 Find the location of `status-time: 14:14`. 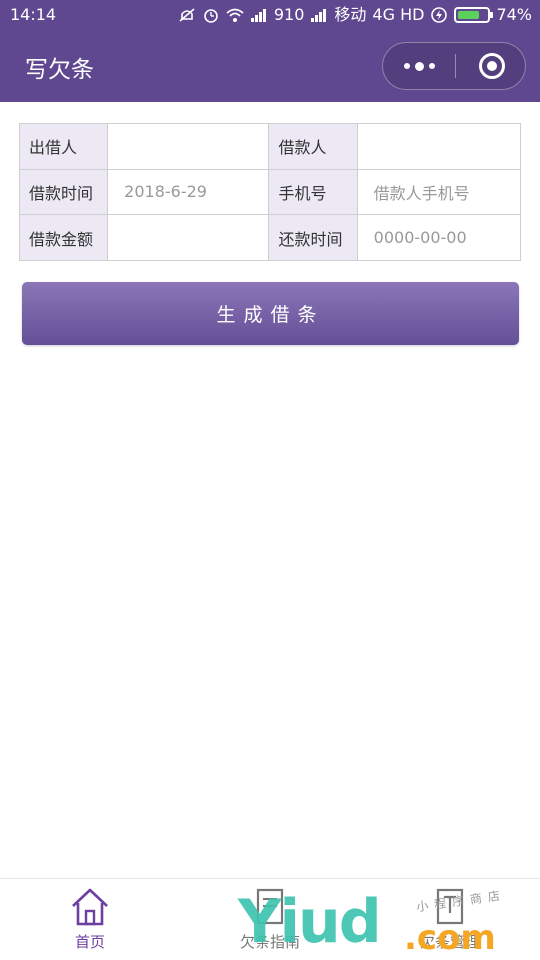

status-time: 14:14 is located at coordinates (33, 14).